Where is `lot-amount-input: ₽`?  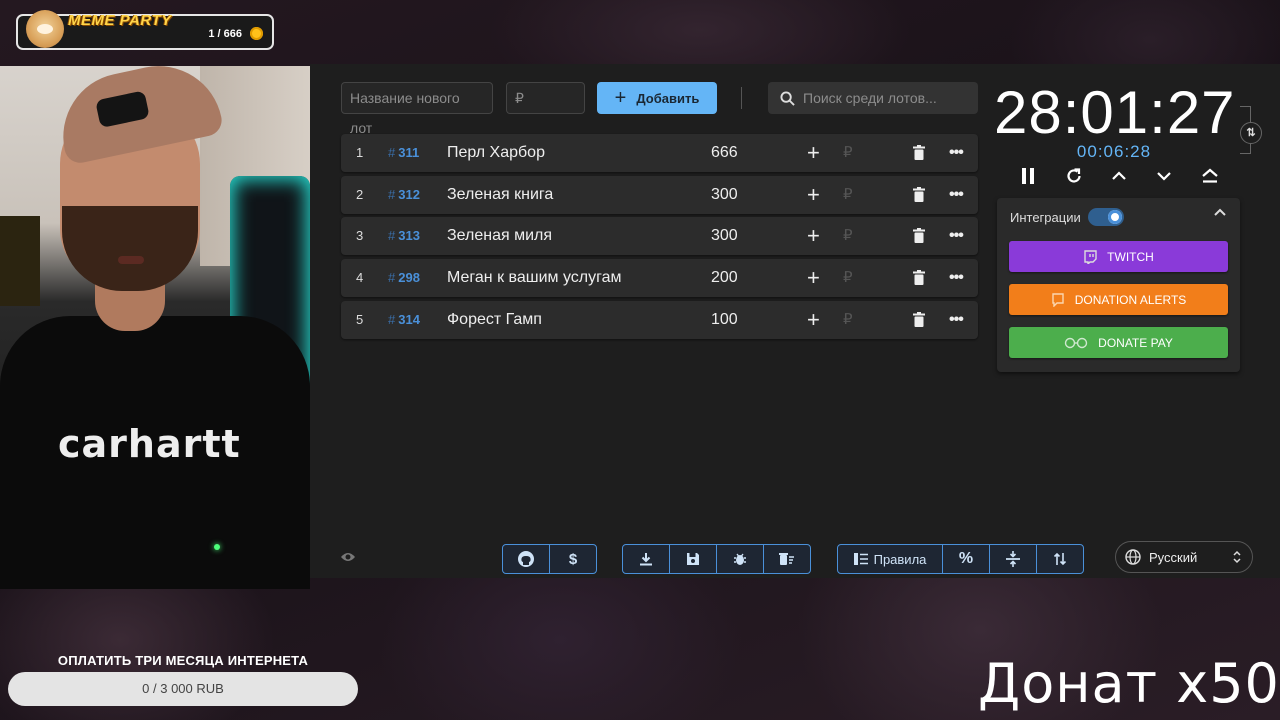 lot-amount-input: ₽ is located at coordinates (545, 98).